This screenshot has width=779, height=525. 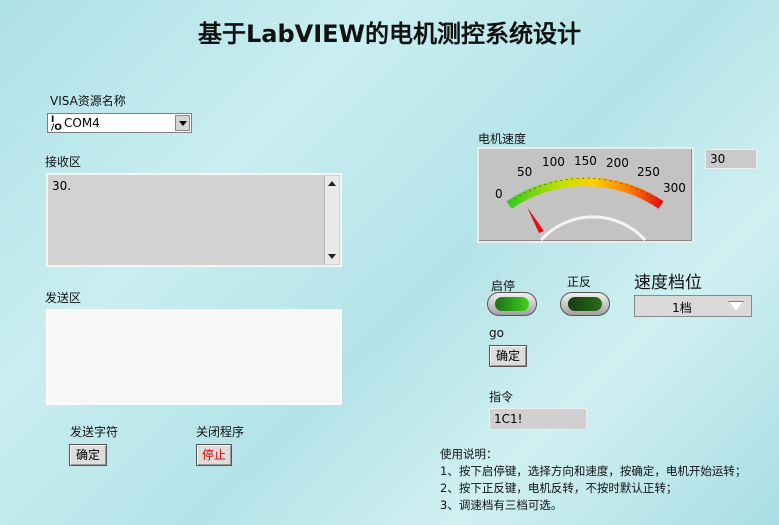 What do you see at coordinates (499, 194) in the screenshot?
I see `gauge-scale-label: 0` at bounding box center [499, 194].